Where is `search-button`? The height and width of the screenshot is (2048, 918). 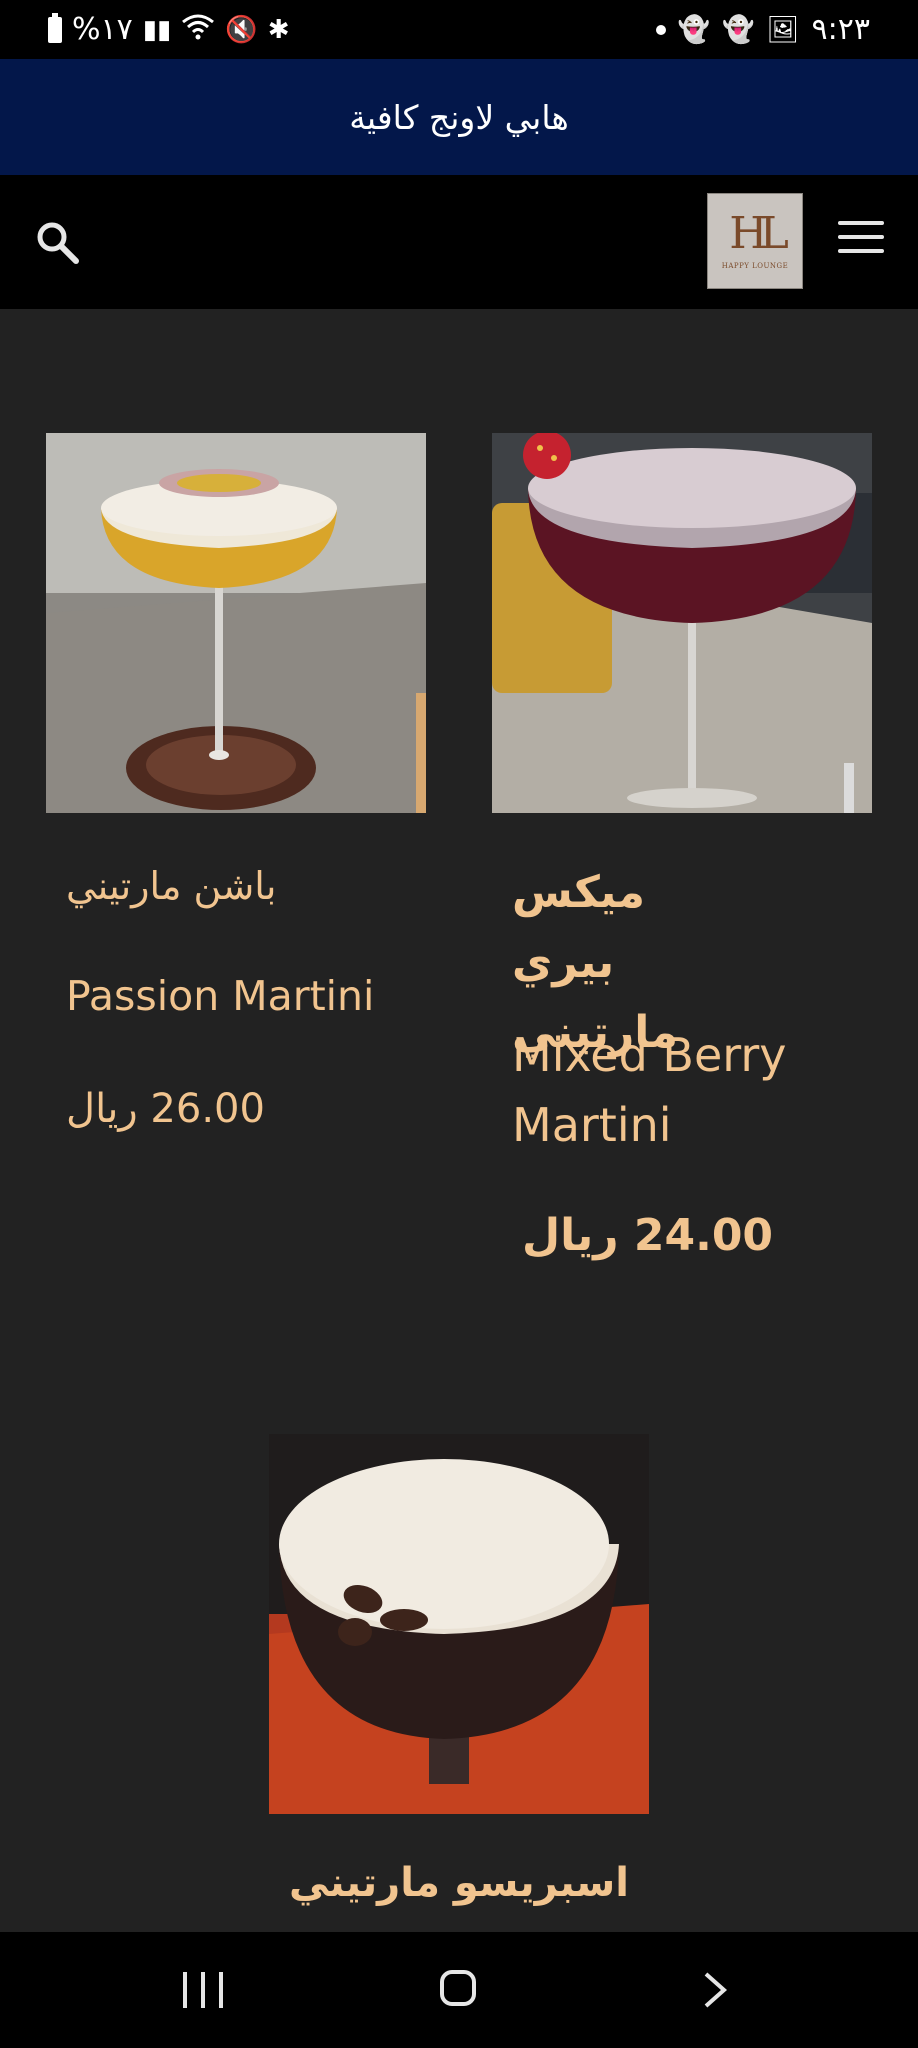 search-button is located at coordinates (57, 242).